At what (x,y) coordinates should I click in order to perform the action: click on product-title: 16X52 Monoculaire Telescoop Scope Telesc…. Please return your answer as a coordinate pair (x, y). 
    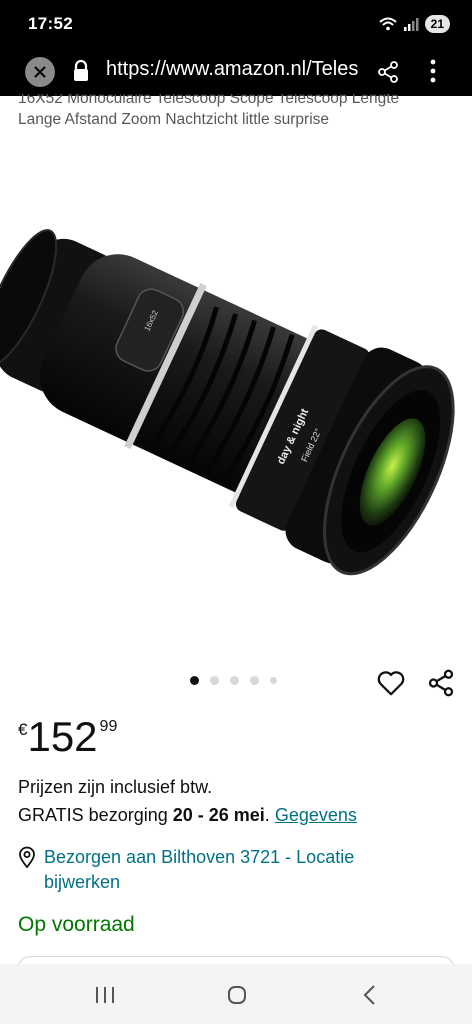
    Looking at the image, I should click on (238, 116).